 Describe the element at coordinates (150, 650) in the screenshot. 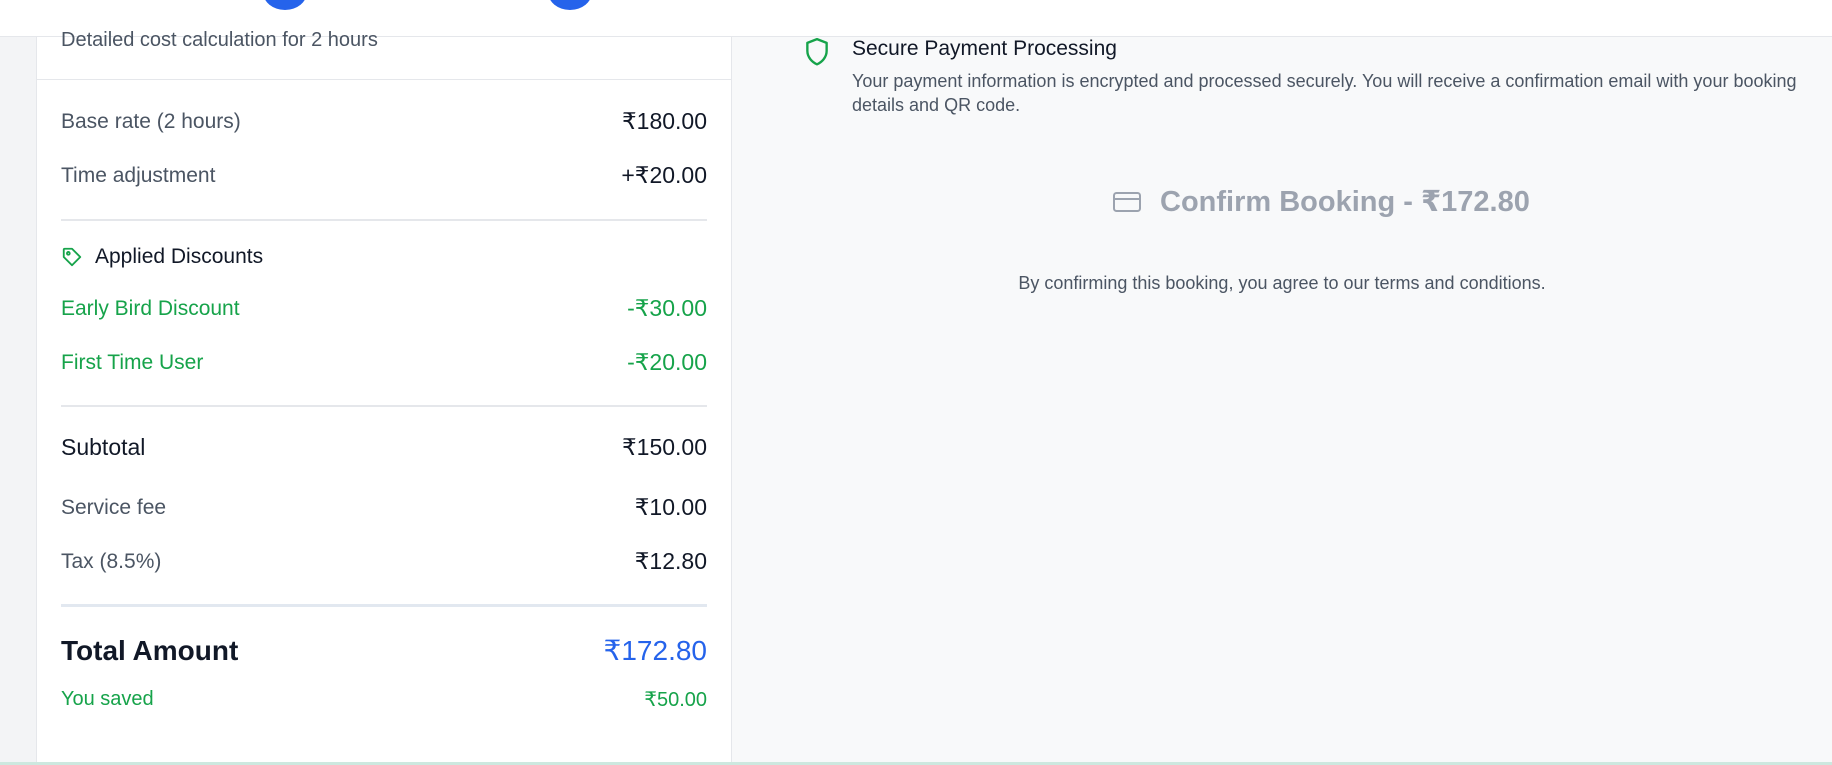

I see `total-label: Total Amount` at that location.